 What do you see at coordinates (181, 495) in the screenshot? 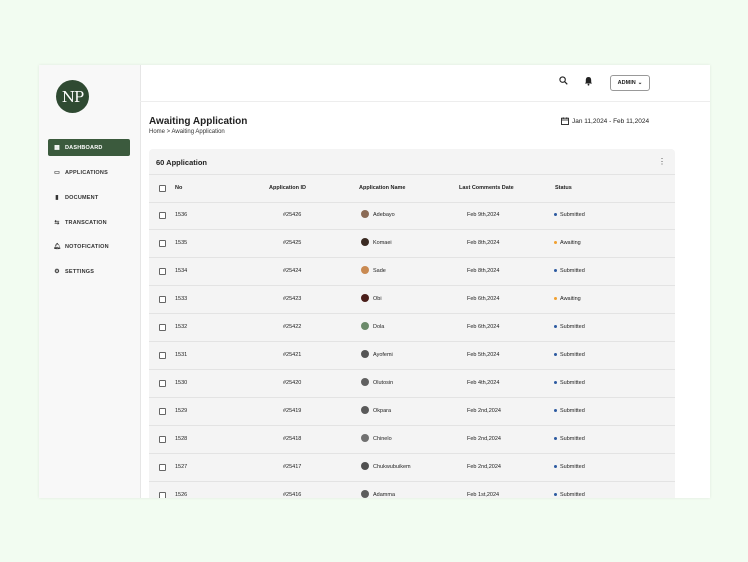
I see `cell-no: 1526` at bounding box center [181, 495].